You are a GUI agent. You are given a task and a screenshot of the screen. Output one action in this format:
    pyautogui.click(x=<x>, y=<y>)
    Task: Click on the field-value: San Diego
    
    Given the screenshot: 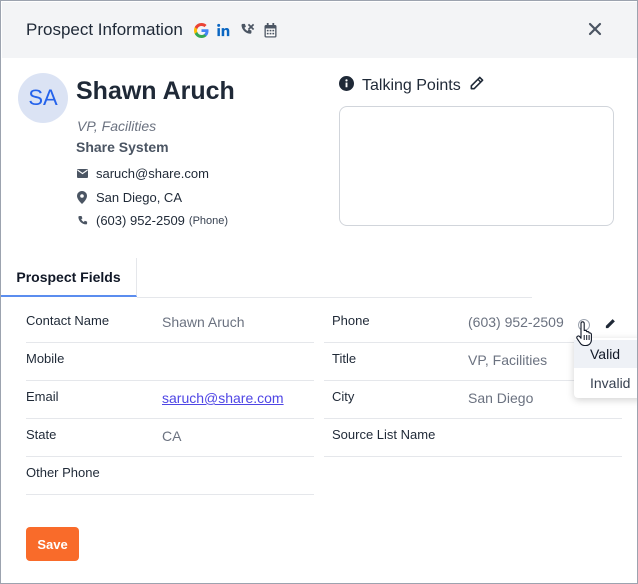 What is the action you would take?
    pyautogui.click(x=500, y=398)
    